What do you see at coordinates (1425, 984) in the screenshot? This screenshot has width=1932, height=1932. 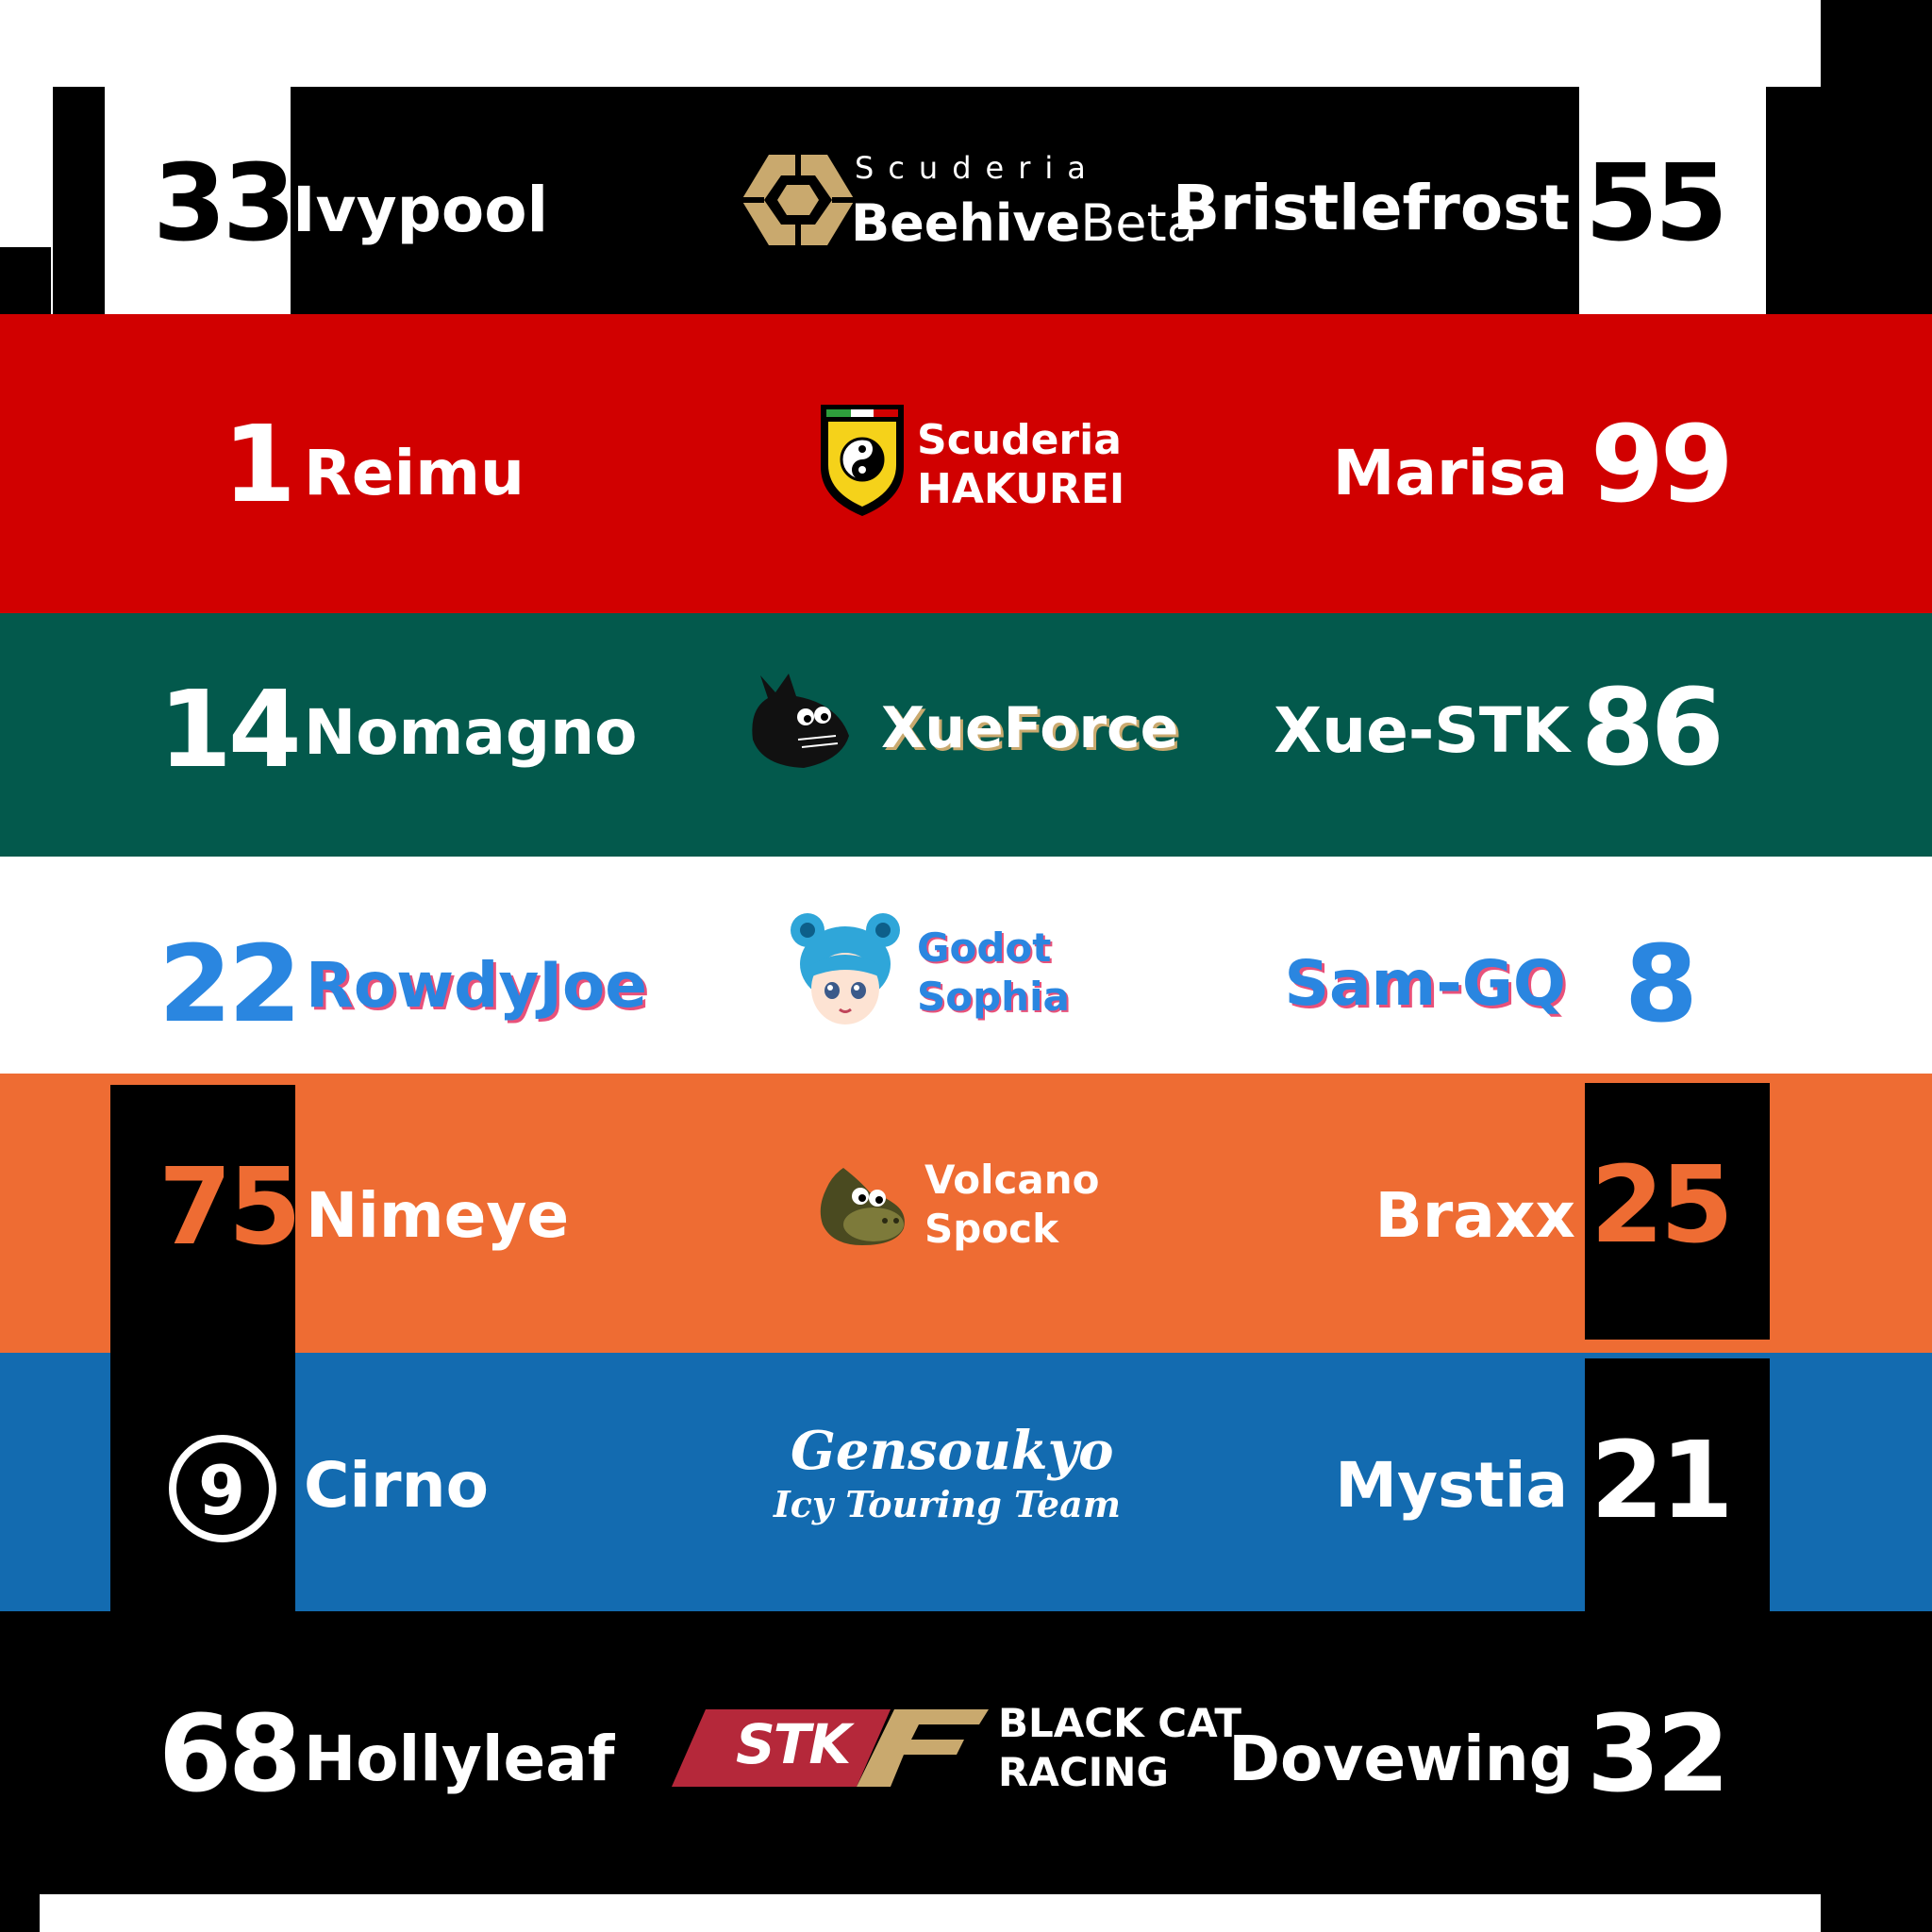 I see `right-driver-name: Sam-GQ` at bounding box center [1425, 984].